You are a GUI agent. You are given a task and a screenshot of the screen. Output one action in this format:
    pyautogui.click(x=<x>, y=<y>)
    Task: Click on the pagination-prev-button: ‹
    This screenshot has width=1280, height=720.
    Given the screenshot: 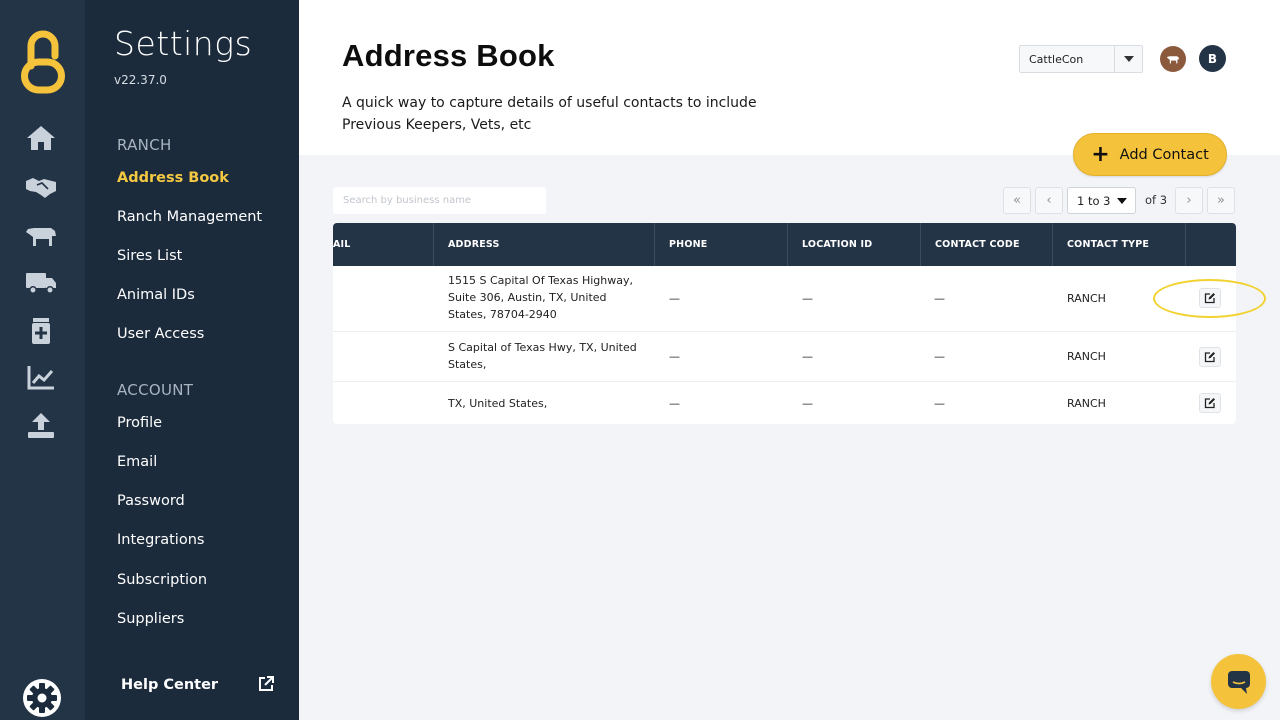 What is the action you would take?
    pyautogui.click(x=1049, y=200)
    